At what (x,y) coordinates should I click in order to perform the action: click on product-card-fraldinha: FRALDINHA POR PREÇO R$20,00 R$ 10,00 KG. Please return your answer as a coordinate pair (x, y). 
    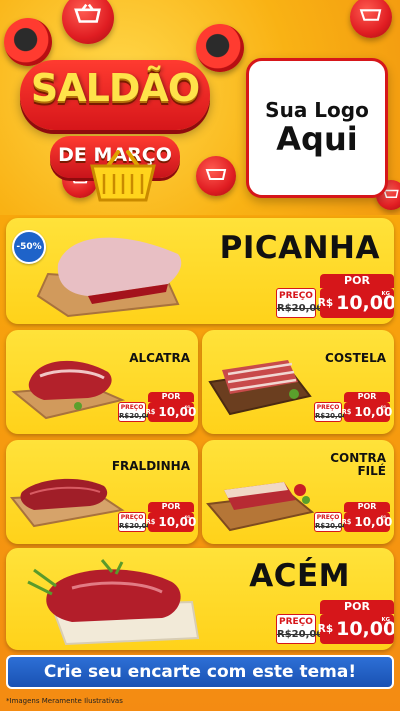
    Looking at the image, I should click on (102, 492).